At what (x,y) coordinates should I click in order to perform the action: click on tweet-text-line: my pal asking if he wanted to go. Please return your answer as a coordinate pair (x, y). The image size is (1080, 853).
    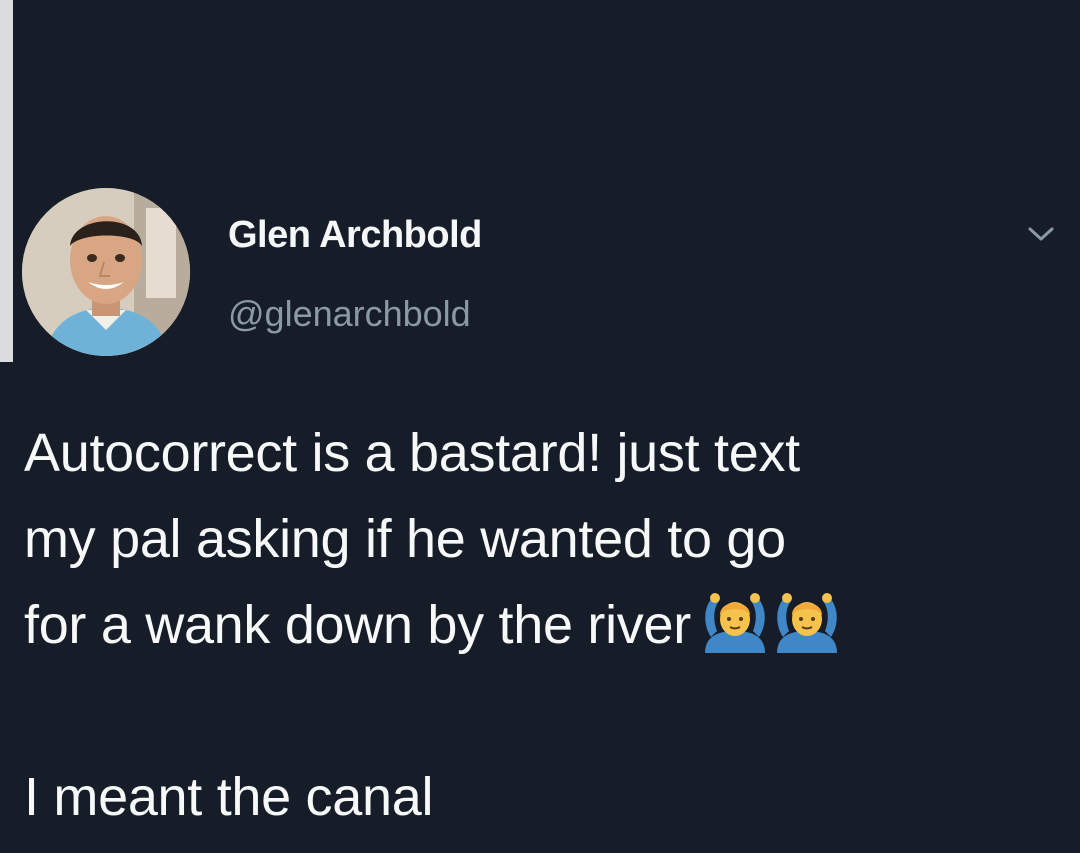
    Looking at the image, I should click on (405, 539).